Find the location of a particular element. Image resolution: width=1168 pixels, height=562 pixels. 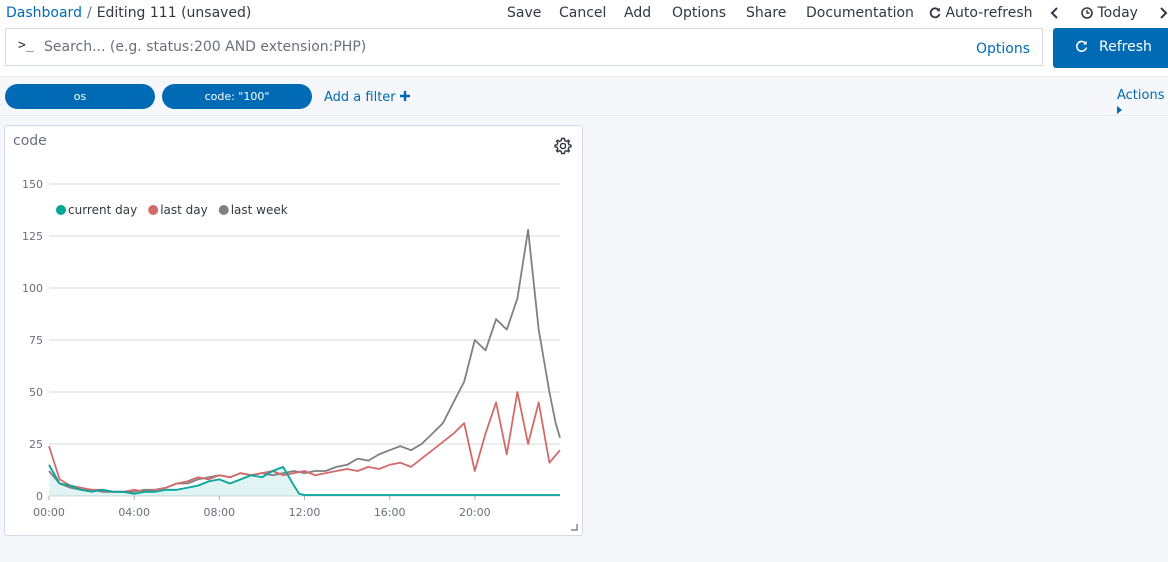

time-picker-button: Today is located at coordinates (1109, 13).